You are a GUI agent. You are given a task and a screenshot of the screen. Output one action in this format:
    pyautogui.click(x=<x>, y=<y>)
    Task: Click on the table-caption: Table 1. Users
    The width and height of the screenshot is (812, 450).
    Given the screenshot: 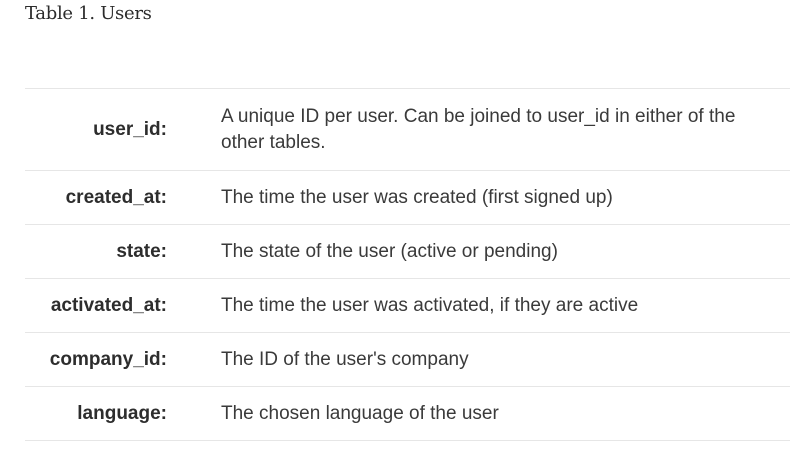 What is the action you would take?
    pyautogui.click(x=88, y=13)
    